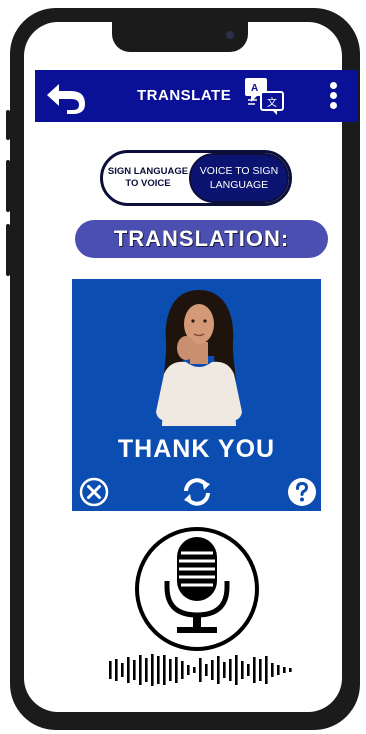  I want to click on app-header: TRANSLATE A 文, so click(196, 96).